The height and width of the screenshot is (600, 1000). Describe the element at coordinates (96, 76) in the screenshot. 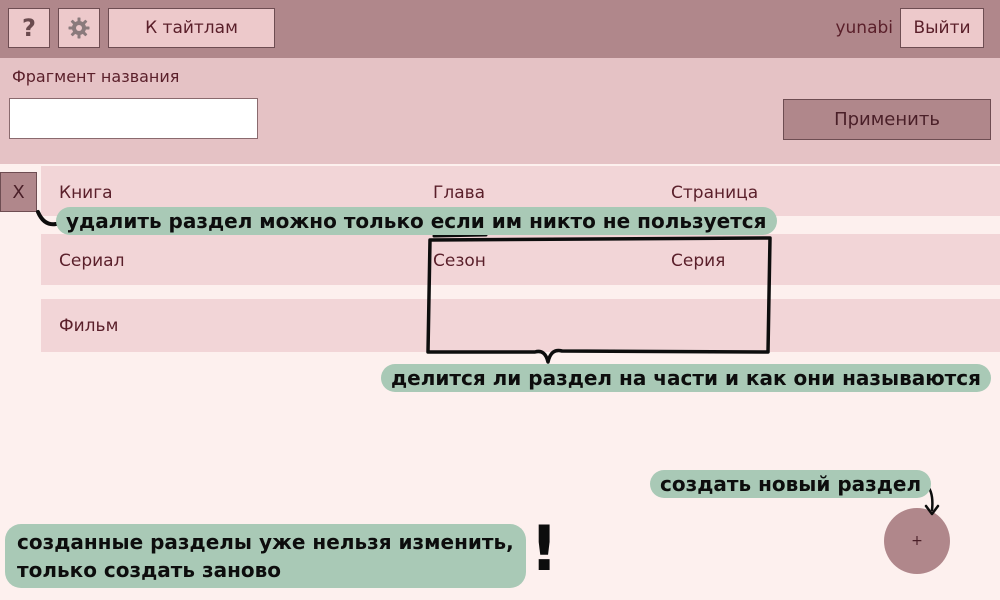

I see `filter-label: Фрагмент названия` at that location.